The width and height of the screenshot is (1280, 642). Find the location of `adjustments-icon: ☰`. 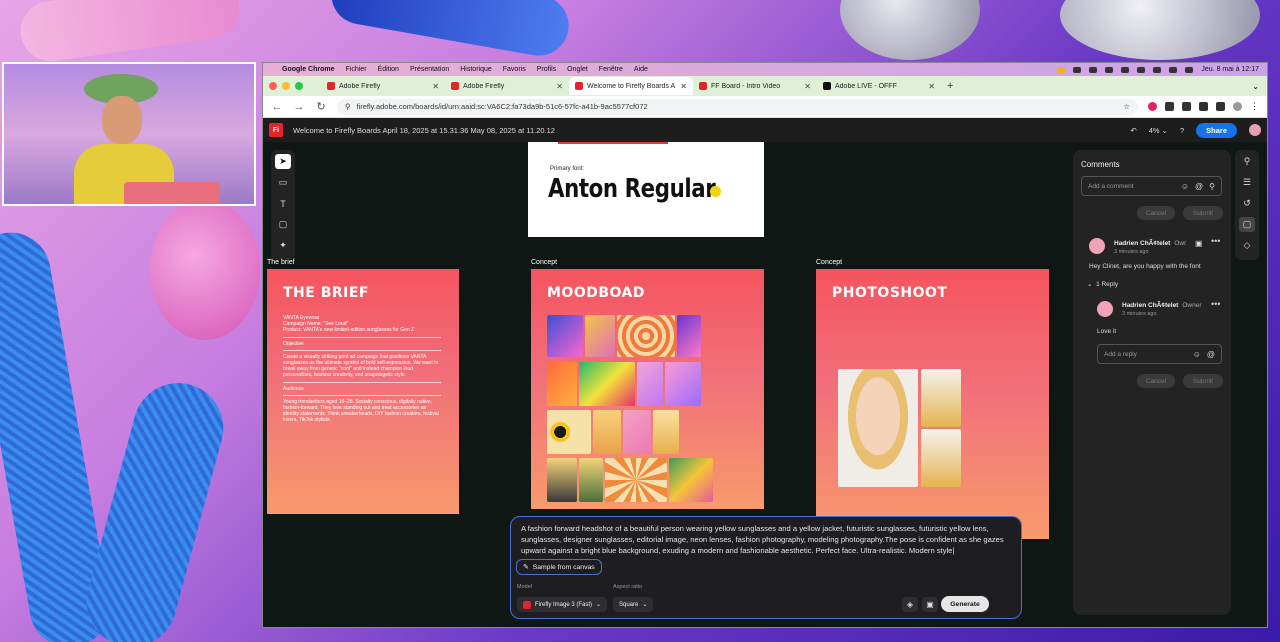

adjustments-icon: ☰ is located at coordinates (1247, 182).